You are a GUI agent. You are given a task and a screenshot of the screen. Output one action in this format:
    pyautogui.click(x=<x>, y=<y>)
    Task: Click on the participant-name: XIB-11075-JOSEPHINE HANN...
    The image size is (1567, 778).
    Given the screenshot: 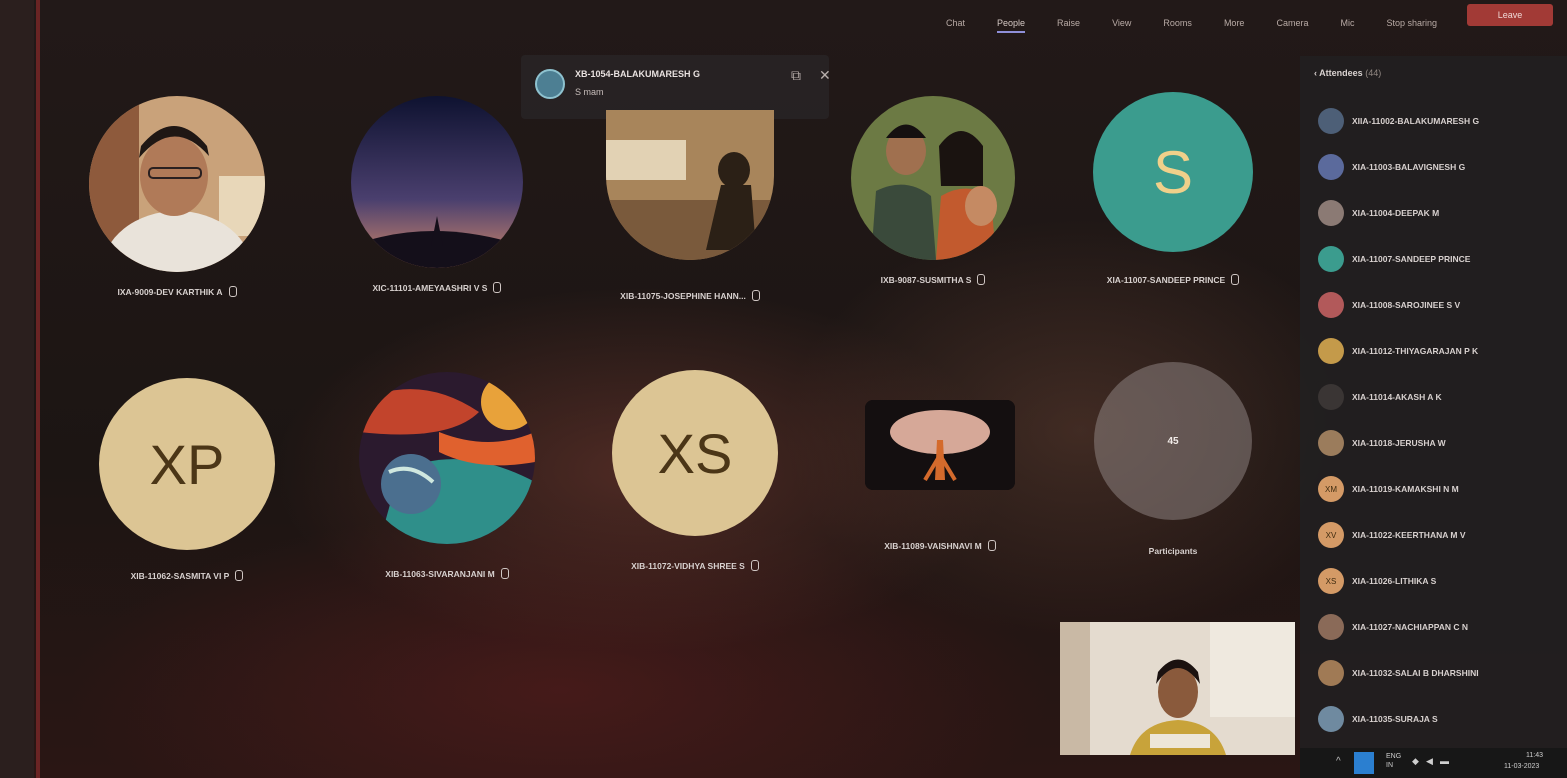 What is the action you would take?
    pyautogui.click(x=683, y=295)
    